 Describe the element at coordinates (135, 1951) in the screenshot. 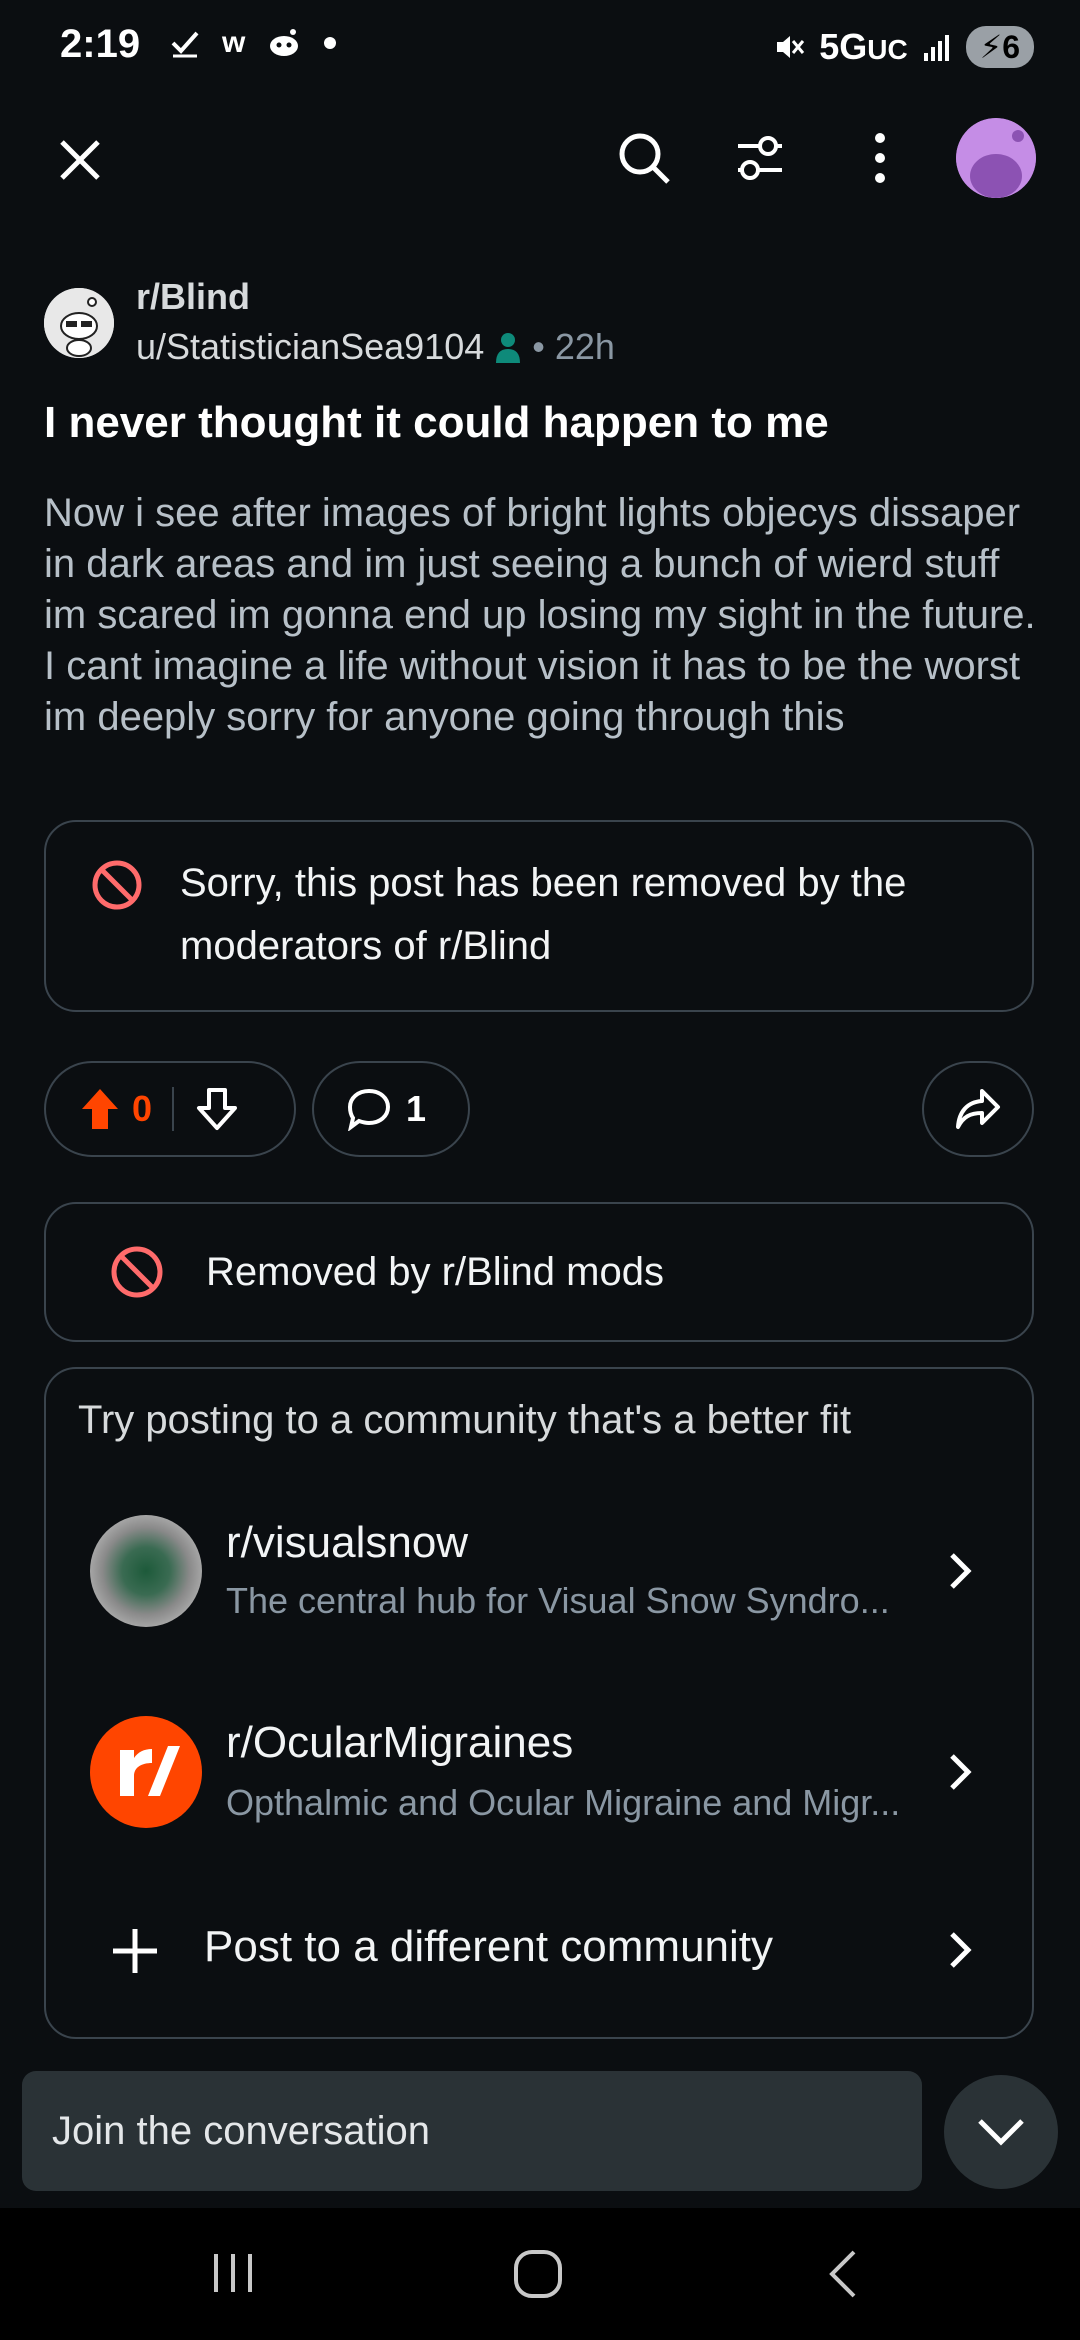

I see `plus-icon` at that location.